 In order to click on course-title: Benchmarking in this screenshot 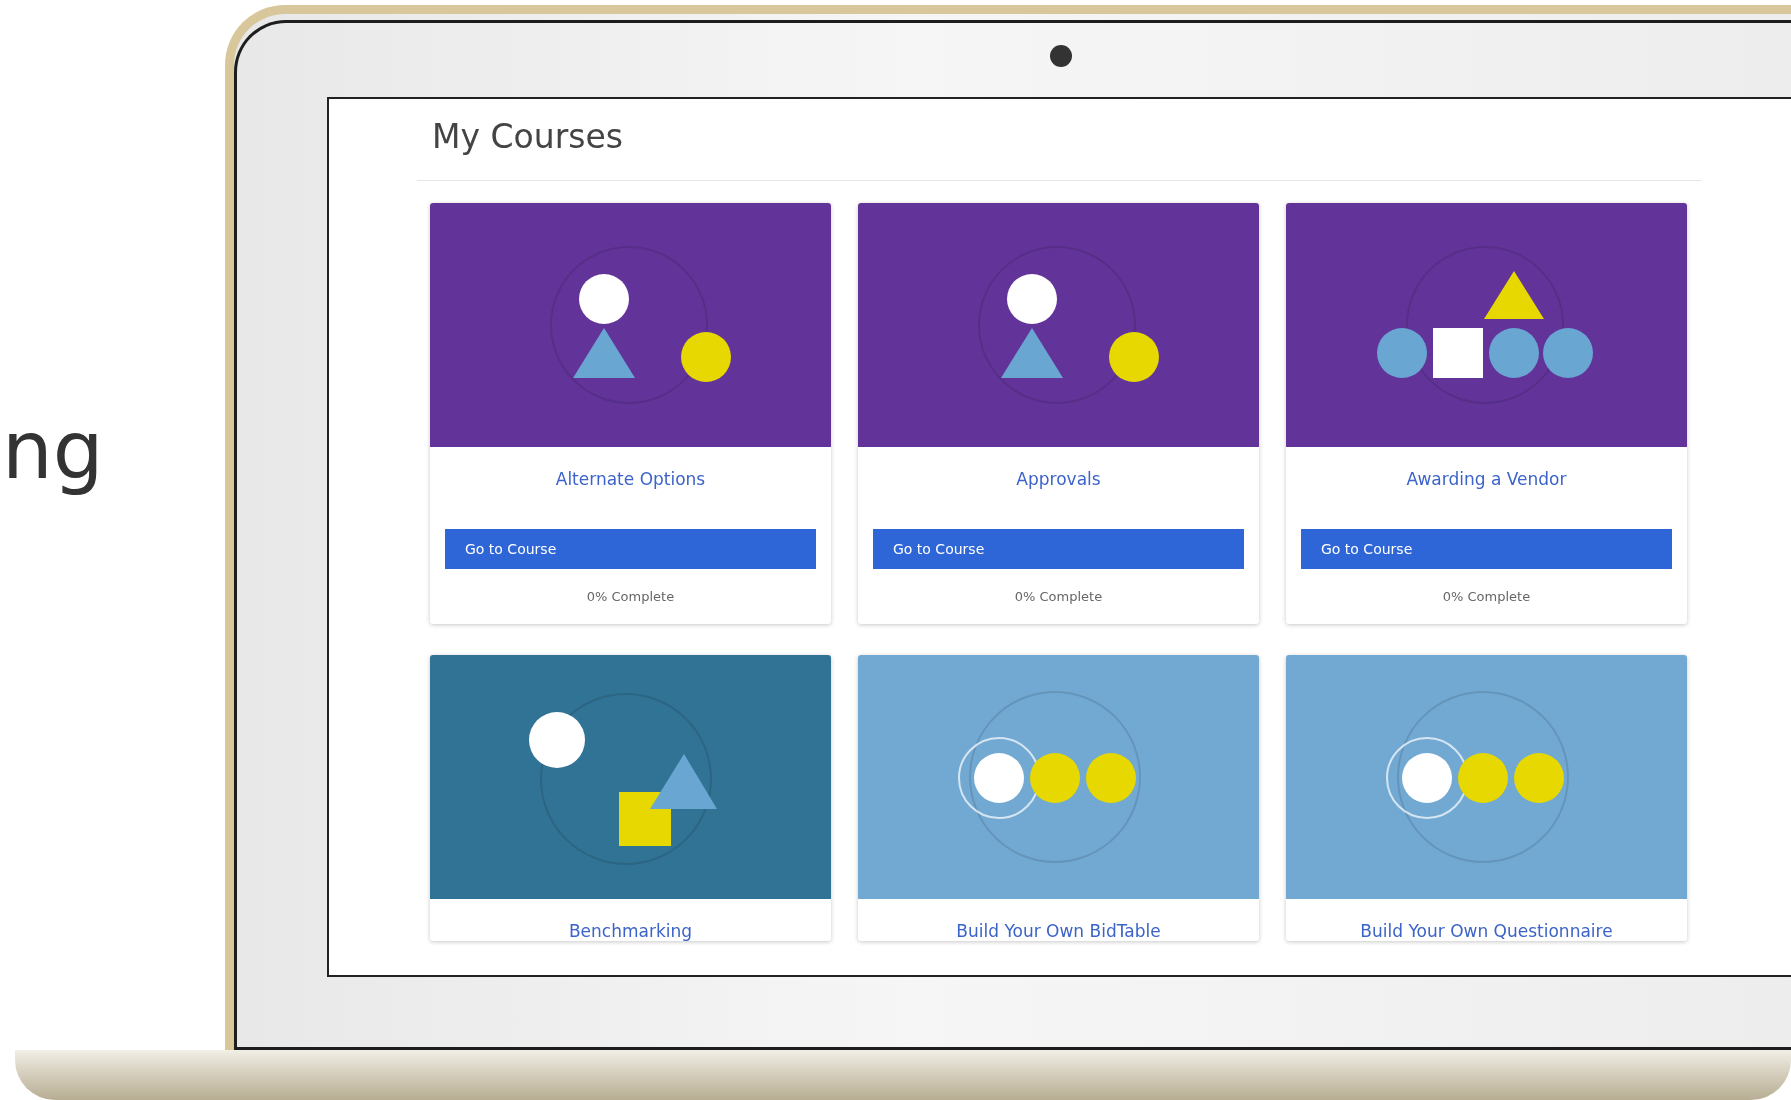, I will do `click(630, 931)`.